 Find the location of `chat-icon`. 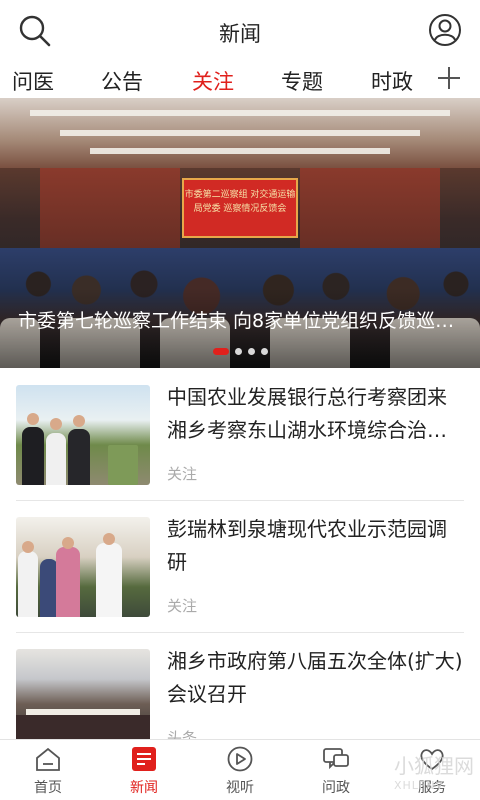

chat-icon is located at coordinates (336, 759).